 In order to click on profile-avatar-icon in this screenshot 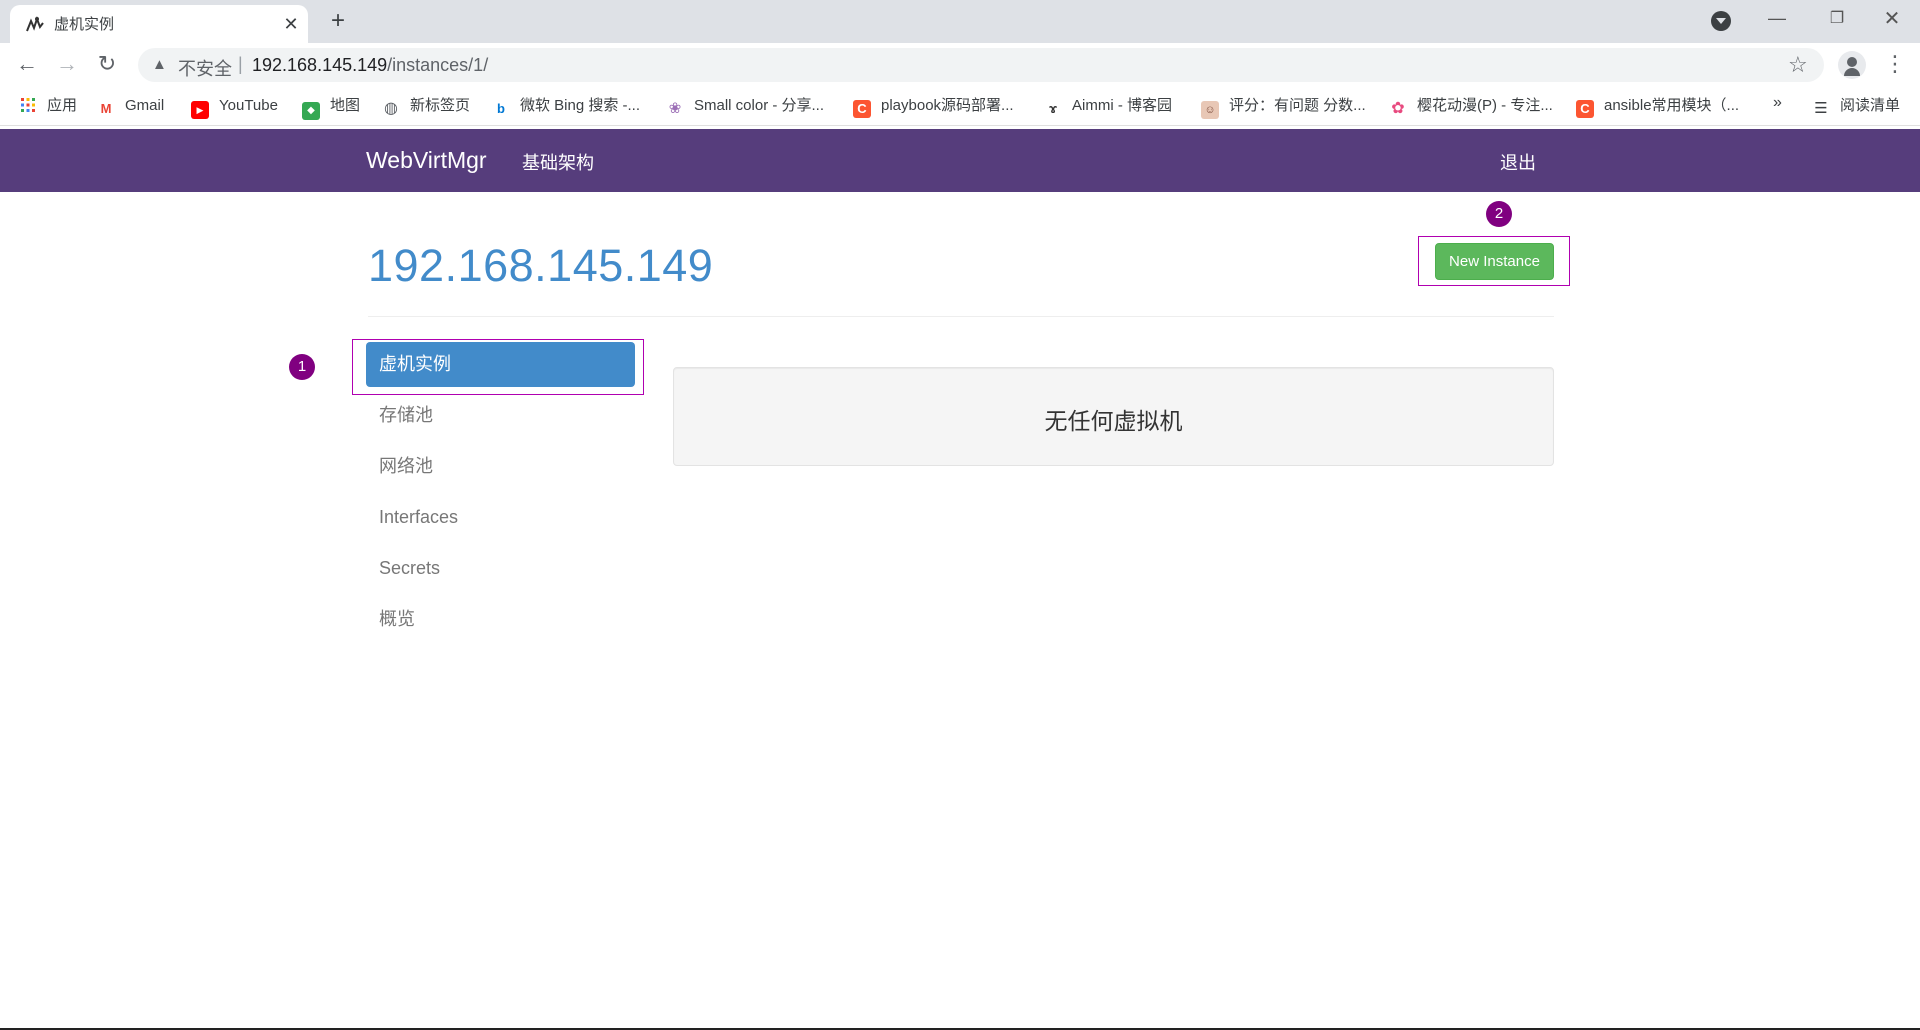, I will do `click(1852, 65)`.